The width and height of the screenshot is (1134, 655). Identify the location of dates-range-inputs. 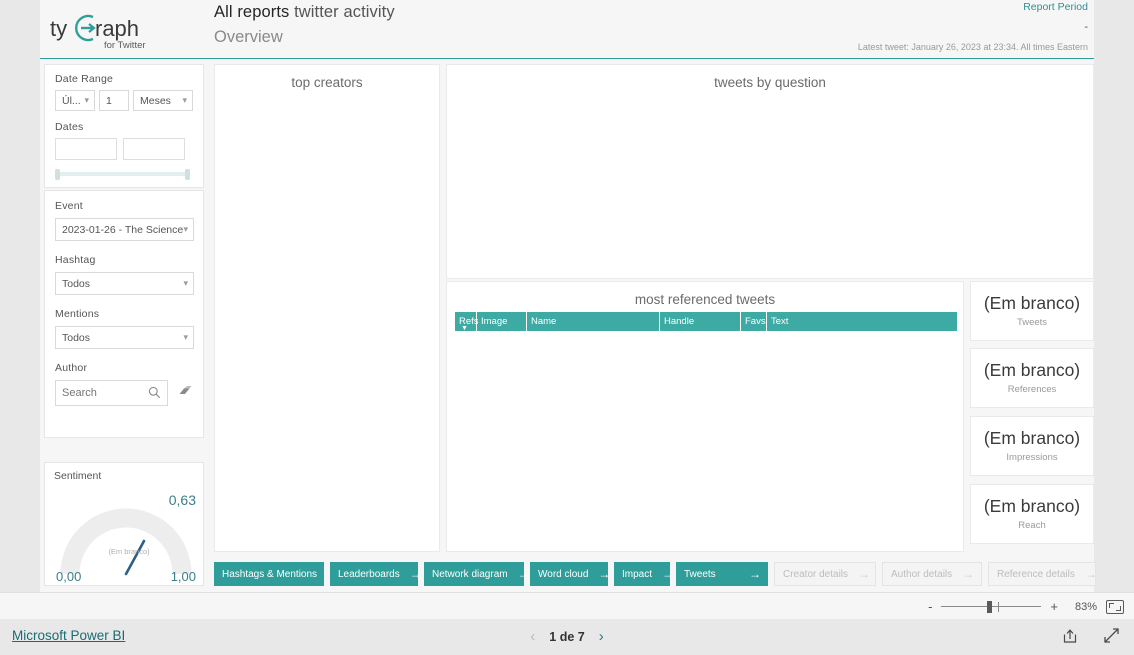
(124, 149).